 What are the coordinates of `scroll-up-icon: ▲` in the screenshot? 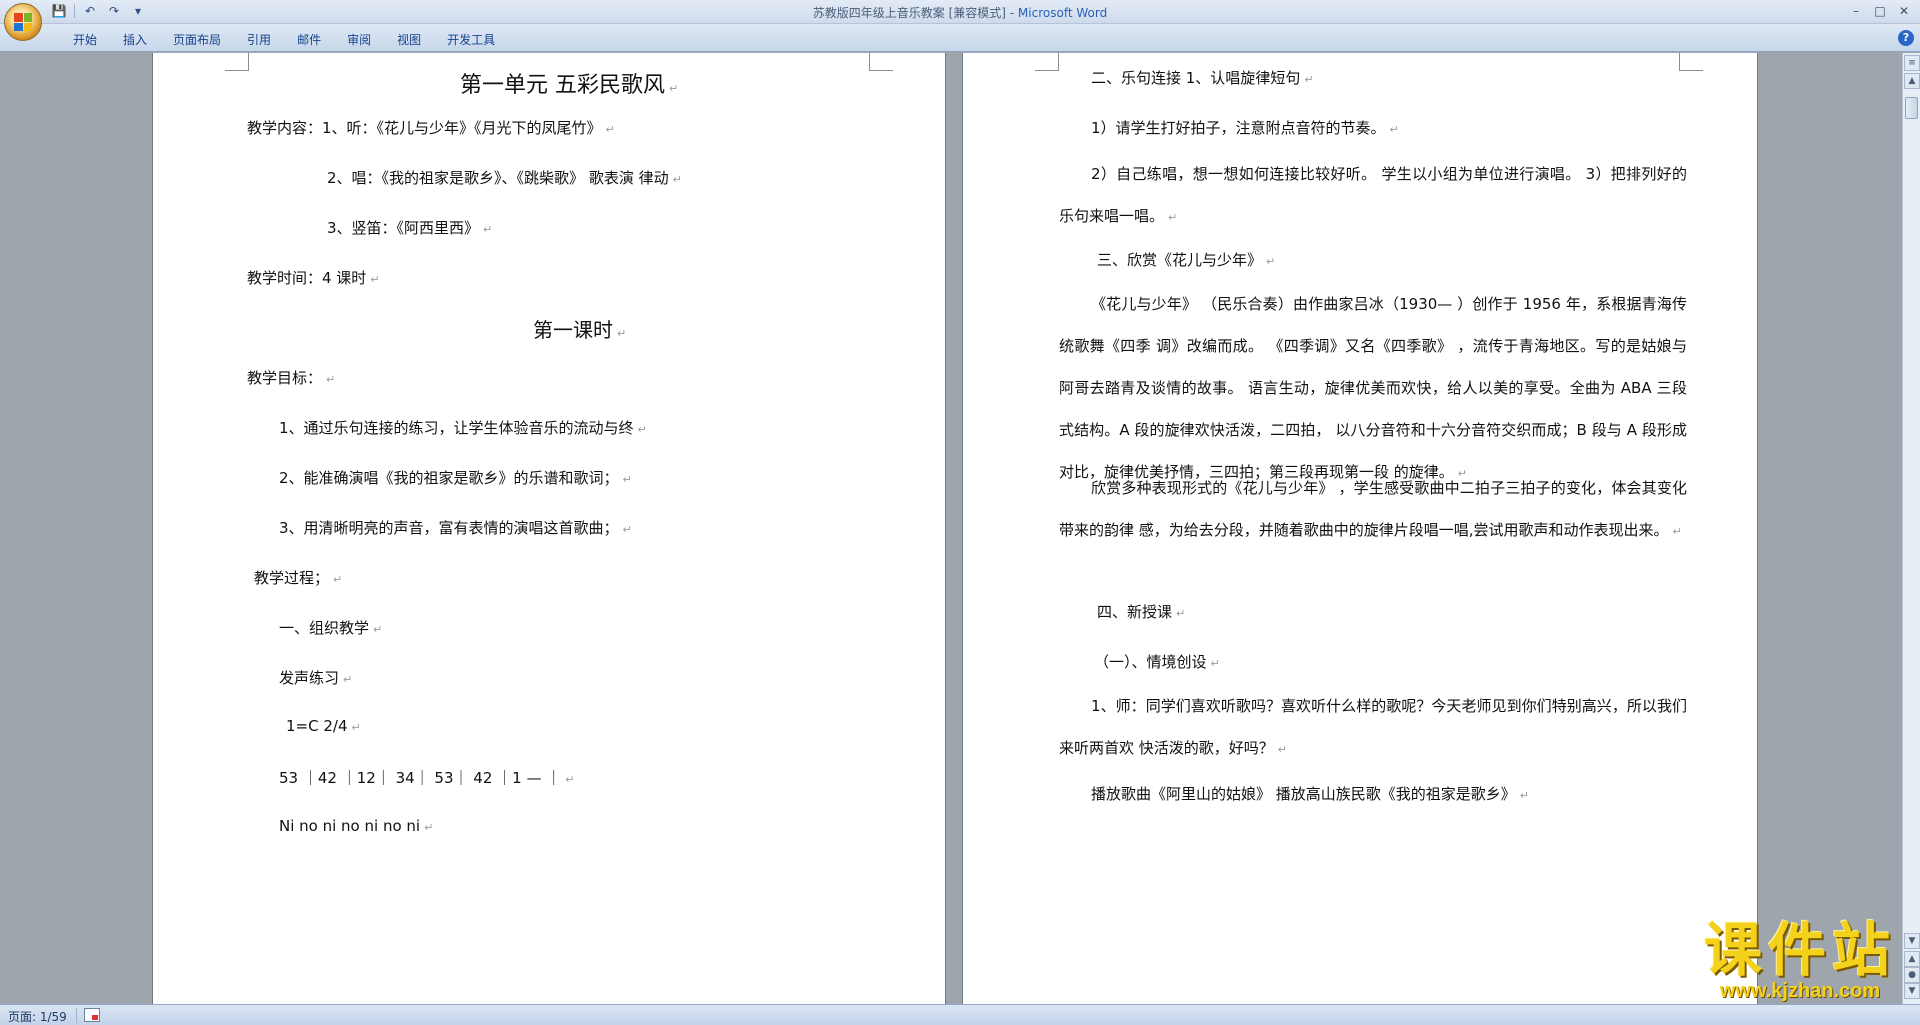 It's located at (1912, 81).